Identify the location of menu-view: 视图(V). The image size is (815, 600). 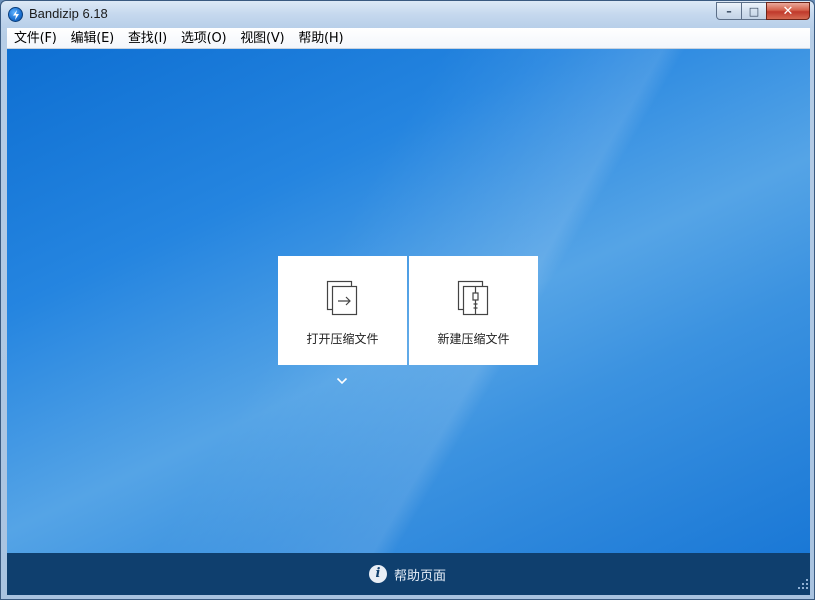
(262, 38).